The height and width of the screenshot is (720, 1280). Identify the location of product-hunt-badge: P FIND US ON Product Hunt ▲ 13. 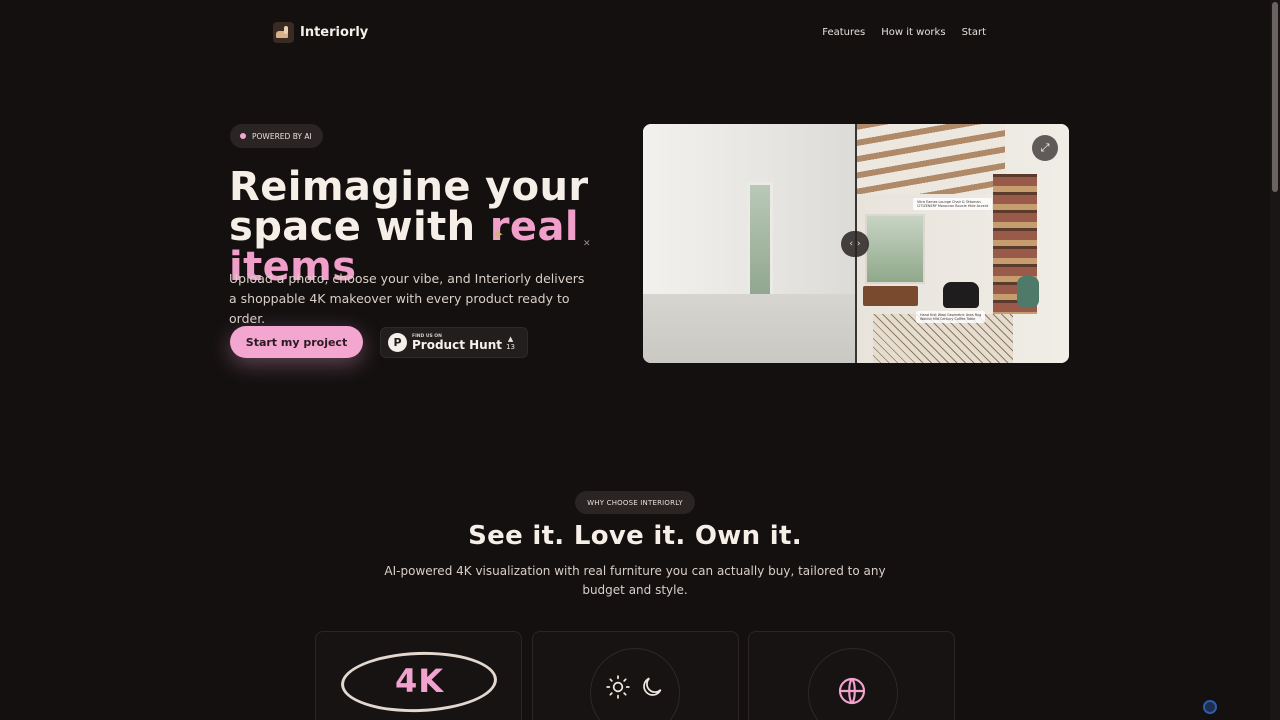
(454, 342).